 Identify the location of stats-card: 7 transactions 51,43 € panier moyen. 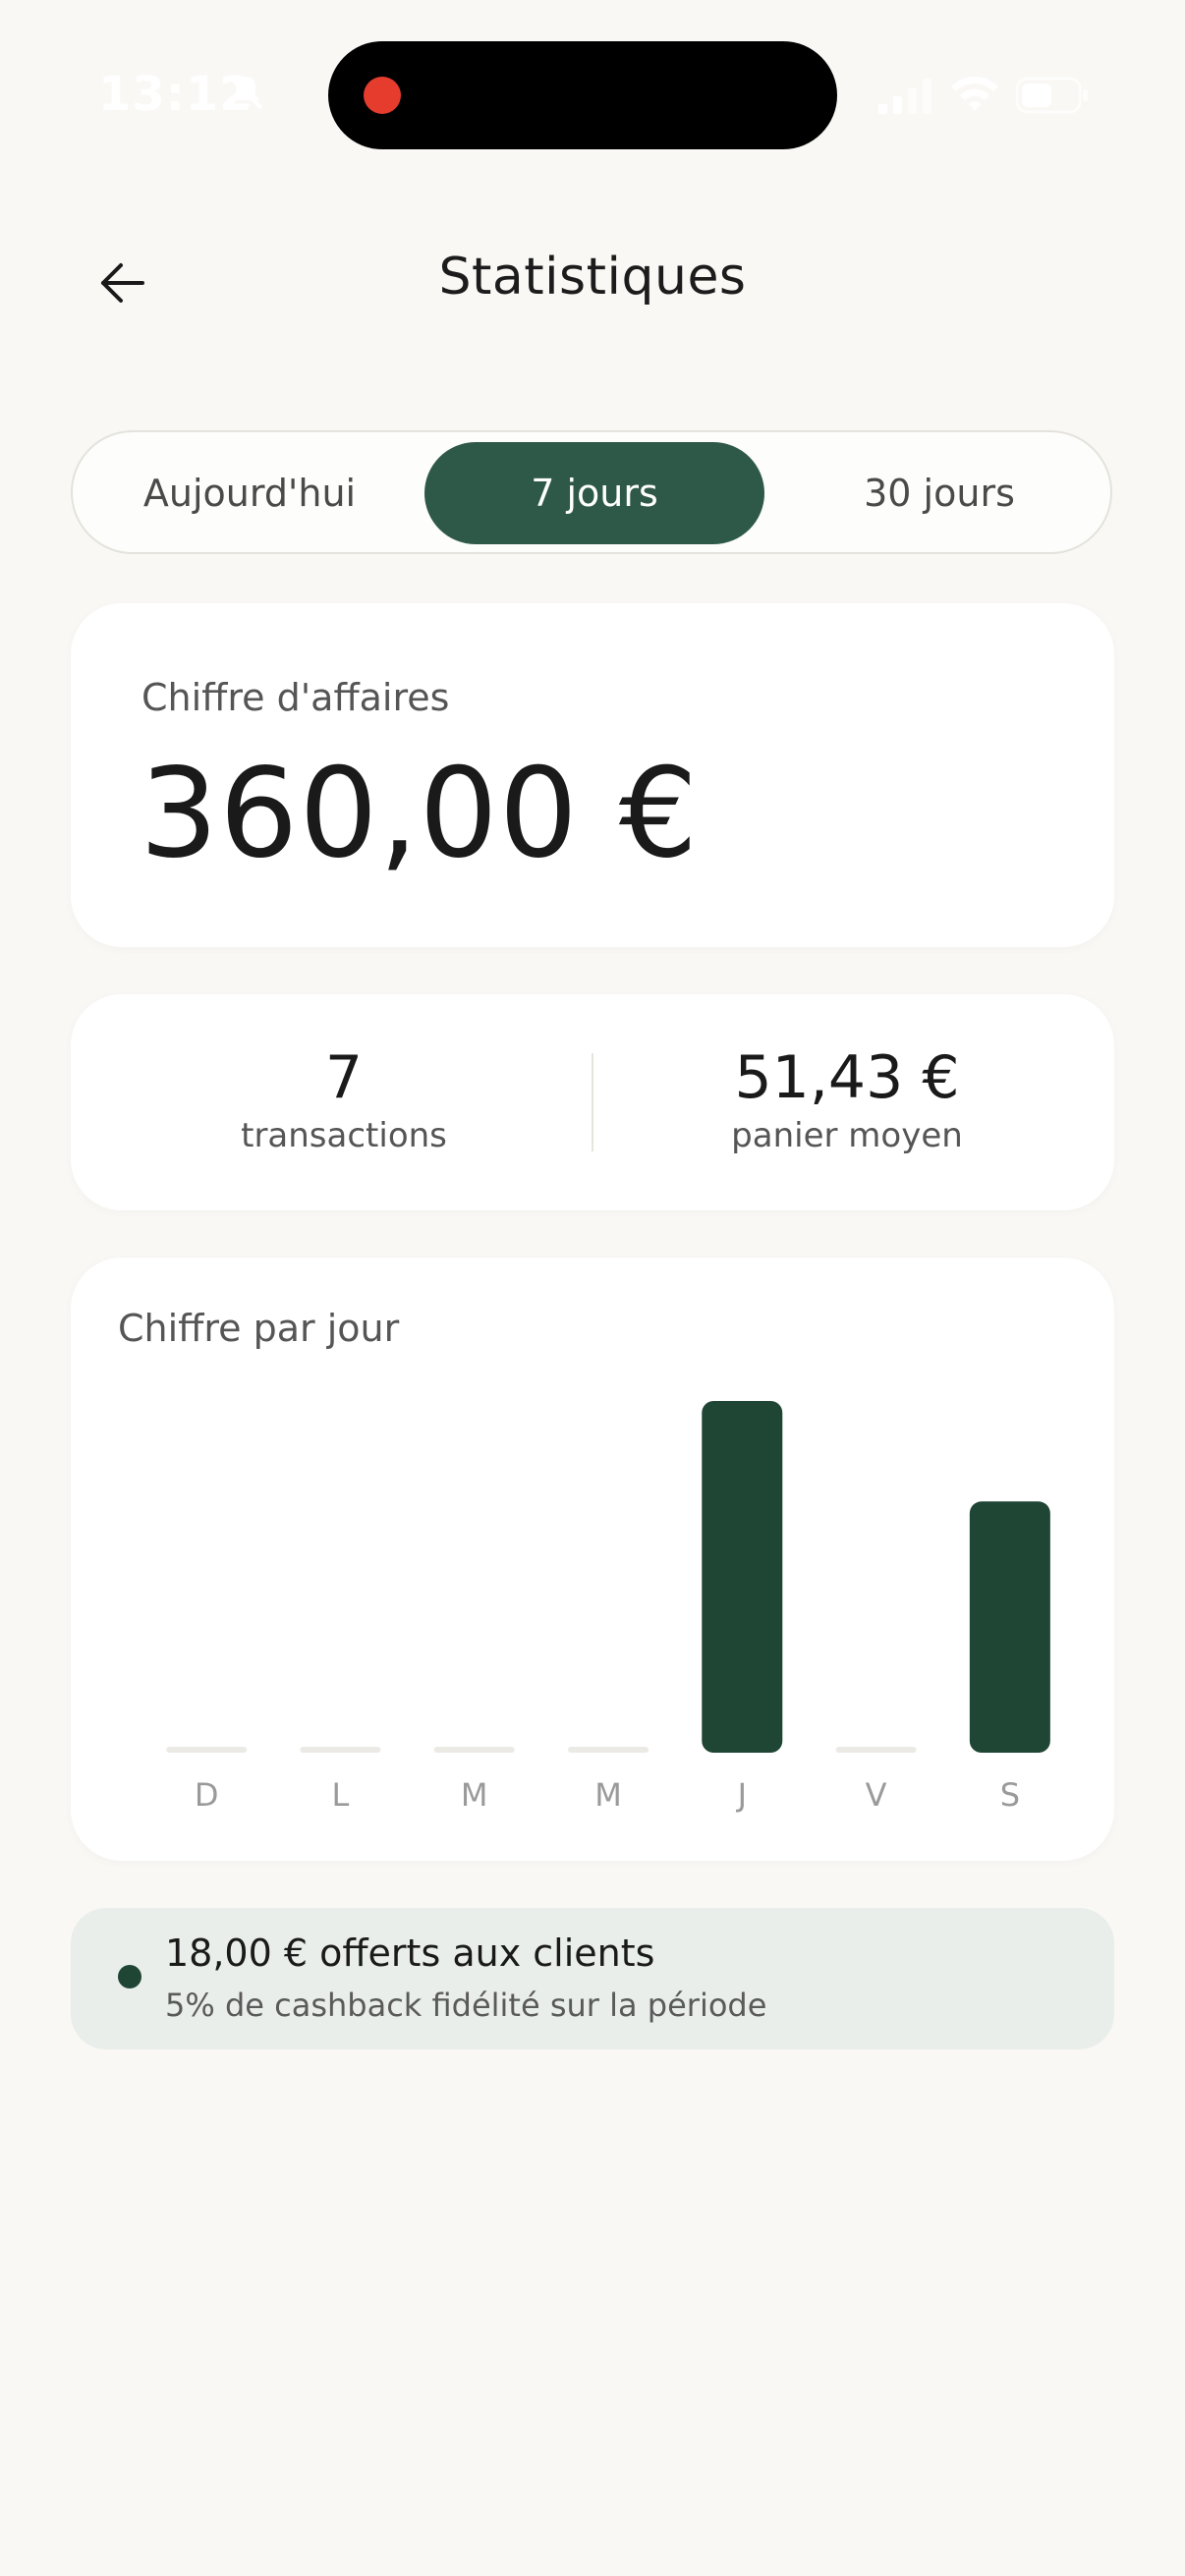
(592, 1102).